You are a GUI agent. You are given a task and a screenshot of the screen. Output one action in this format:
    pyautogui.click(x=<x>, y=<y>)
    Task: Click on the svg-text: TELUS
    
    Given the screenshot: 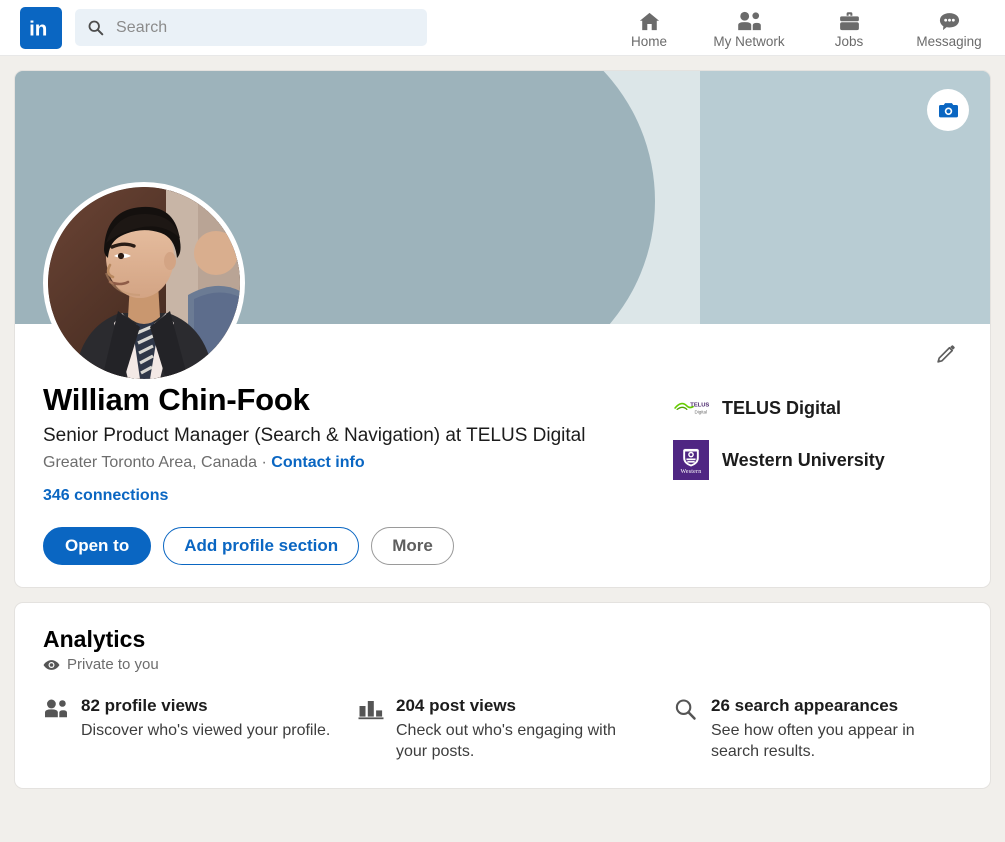 What is the action you would take?
    pyautogui.click(x=699, y=406)
    